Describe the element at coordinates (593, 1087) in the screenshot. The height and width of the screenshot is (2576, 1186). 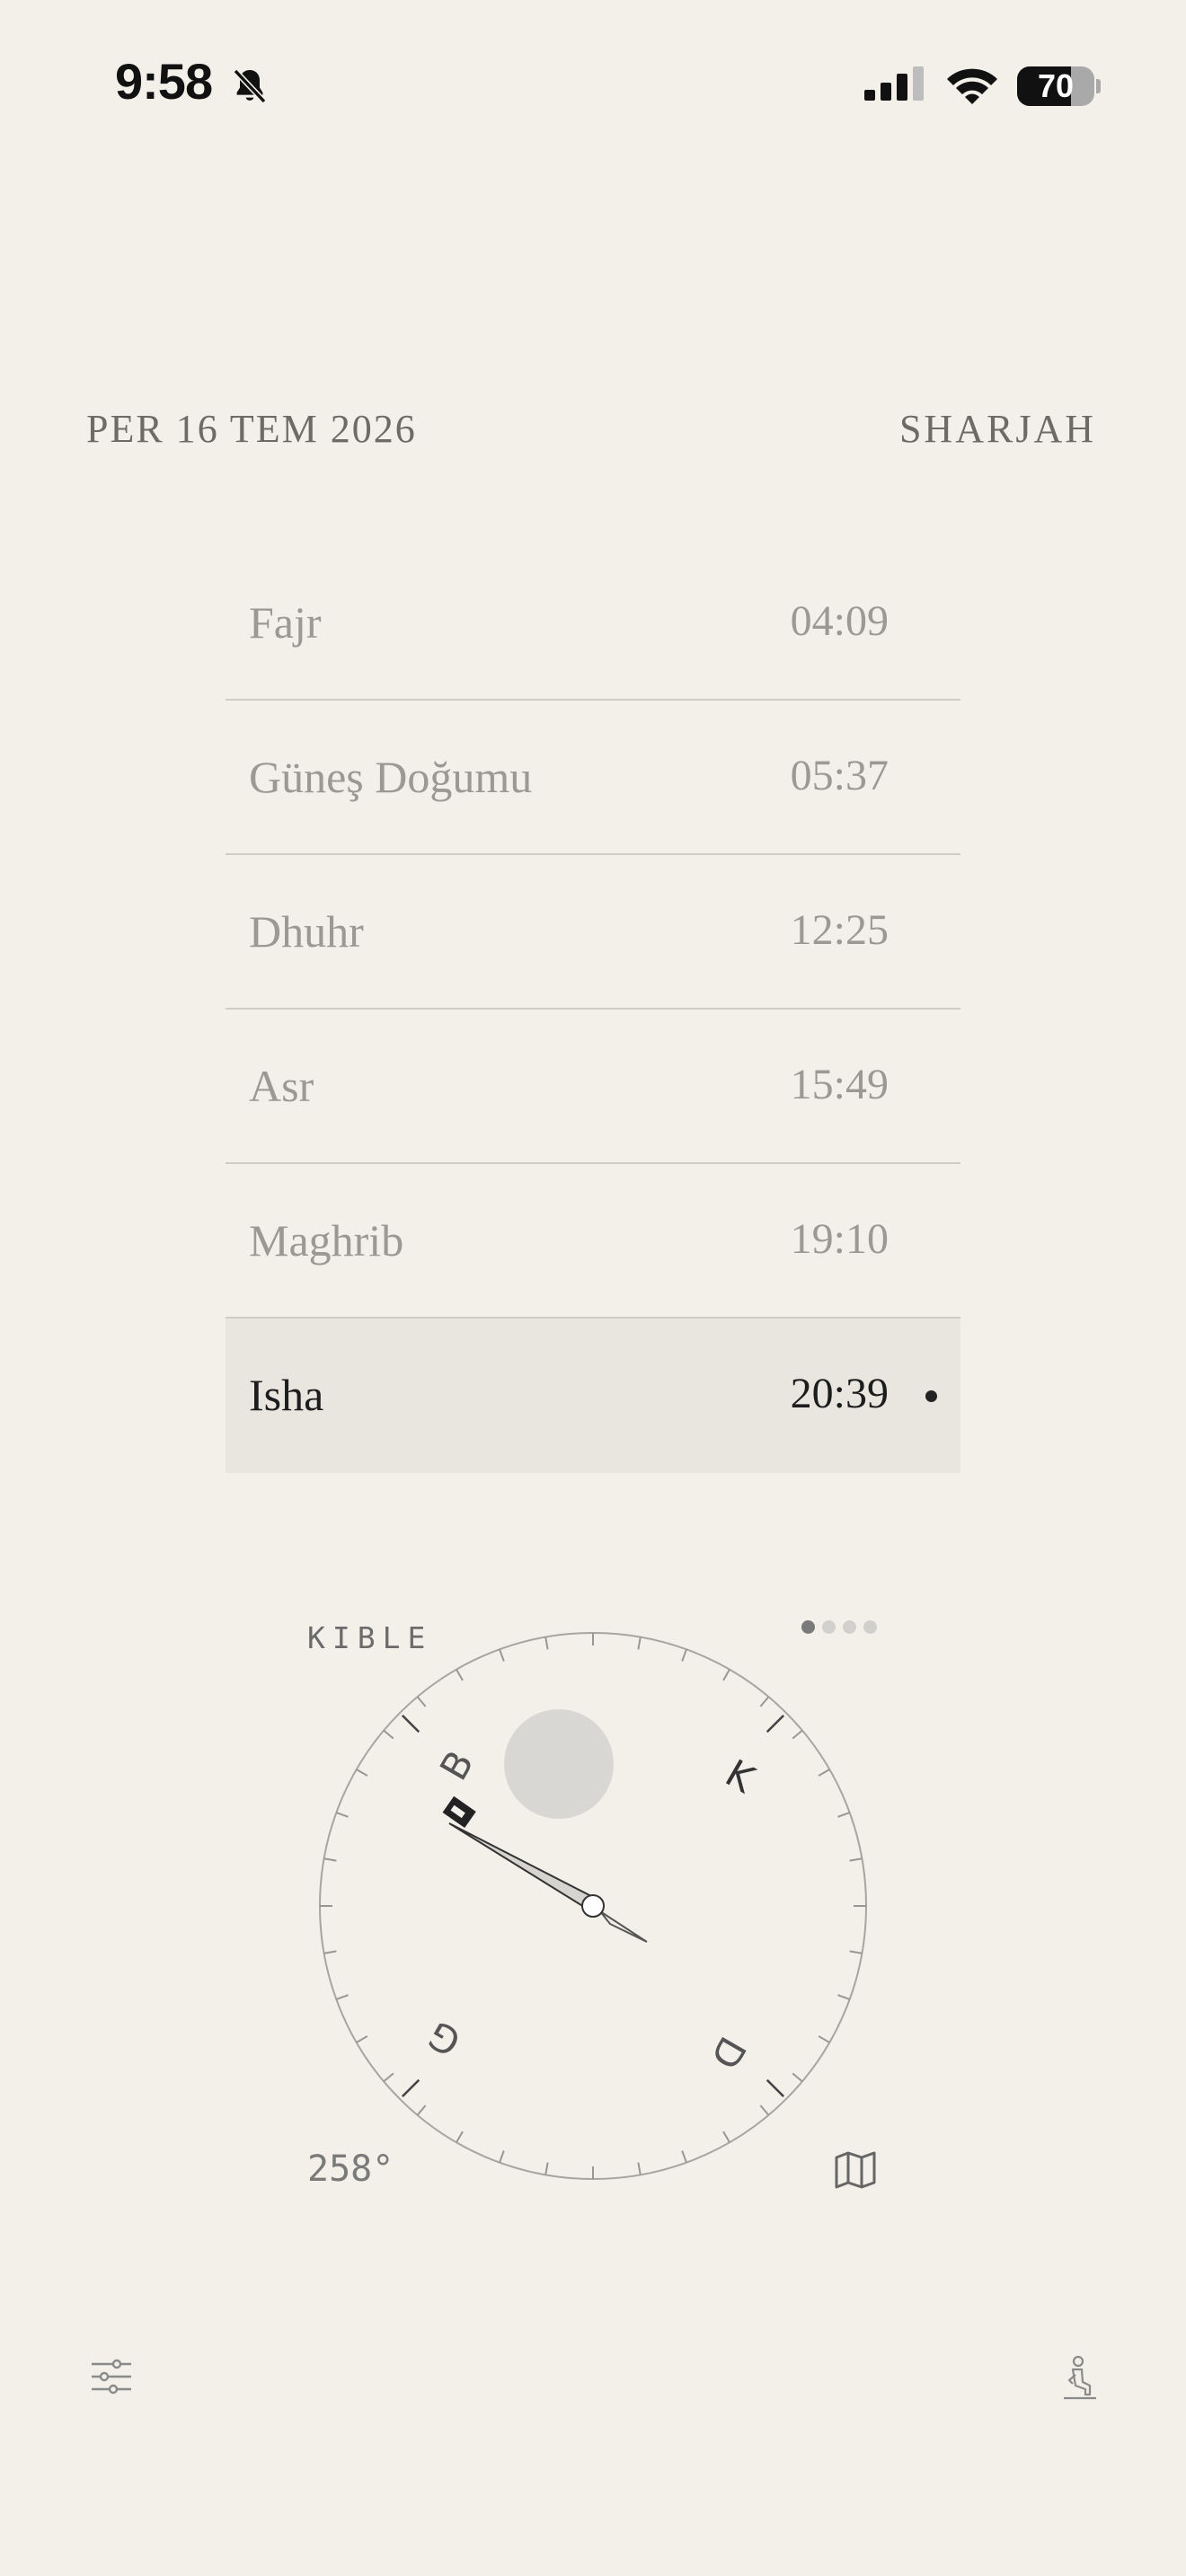
I see `prayer-row-asr: Asr 15:49` at that location.